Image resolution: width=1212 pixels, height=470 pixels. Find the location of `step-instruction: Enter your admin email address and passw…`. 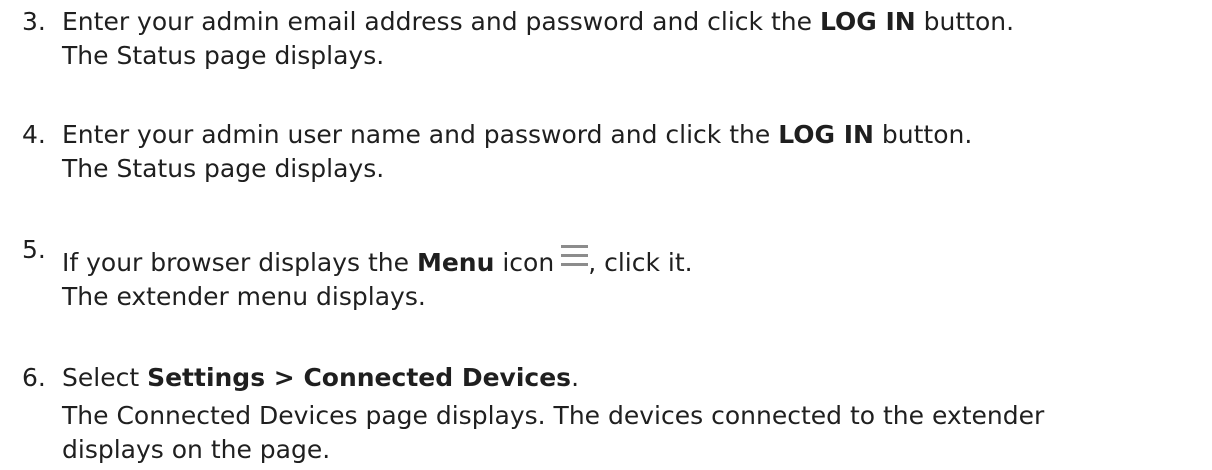

step-instruction: Enter your admin email address and passw… is located at coordinates (538, 22).